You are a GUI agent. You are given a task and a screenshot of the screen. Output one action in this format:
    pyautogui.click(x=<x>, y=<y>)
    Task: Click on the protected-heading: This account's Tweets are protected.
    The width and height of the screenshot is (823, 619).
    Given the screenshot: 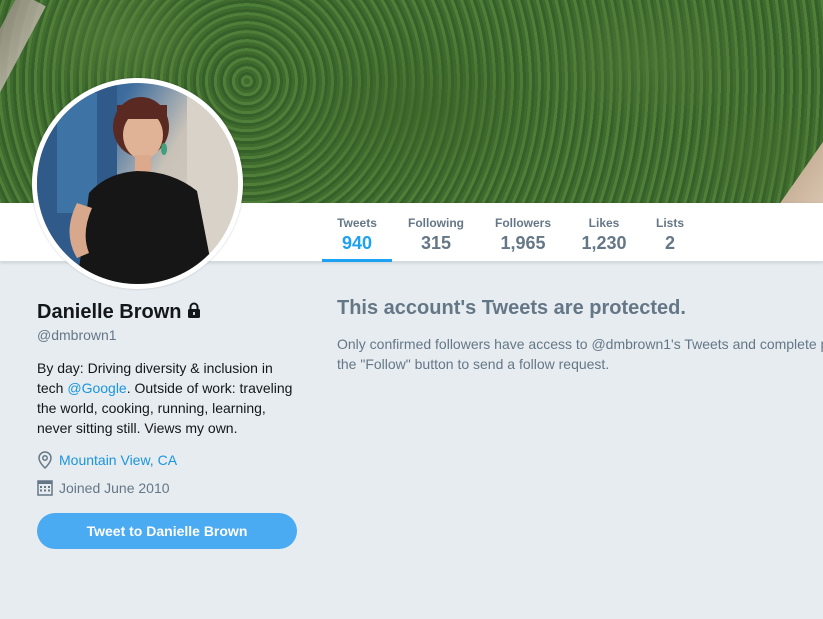 What is the action you would take?
    pyautogui.click(x=511, y=308)
    